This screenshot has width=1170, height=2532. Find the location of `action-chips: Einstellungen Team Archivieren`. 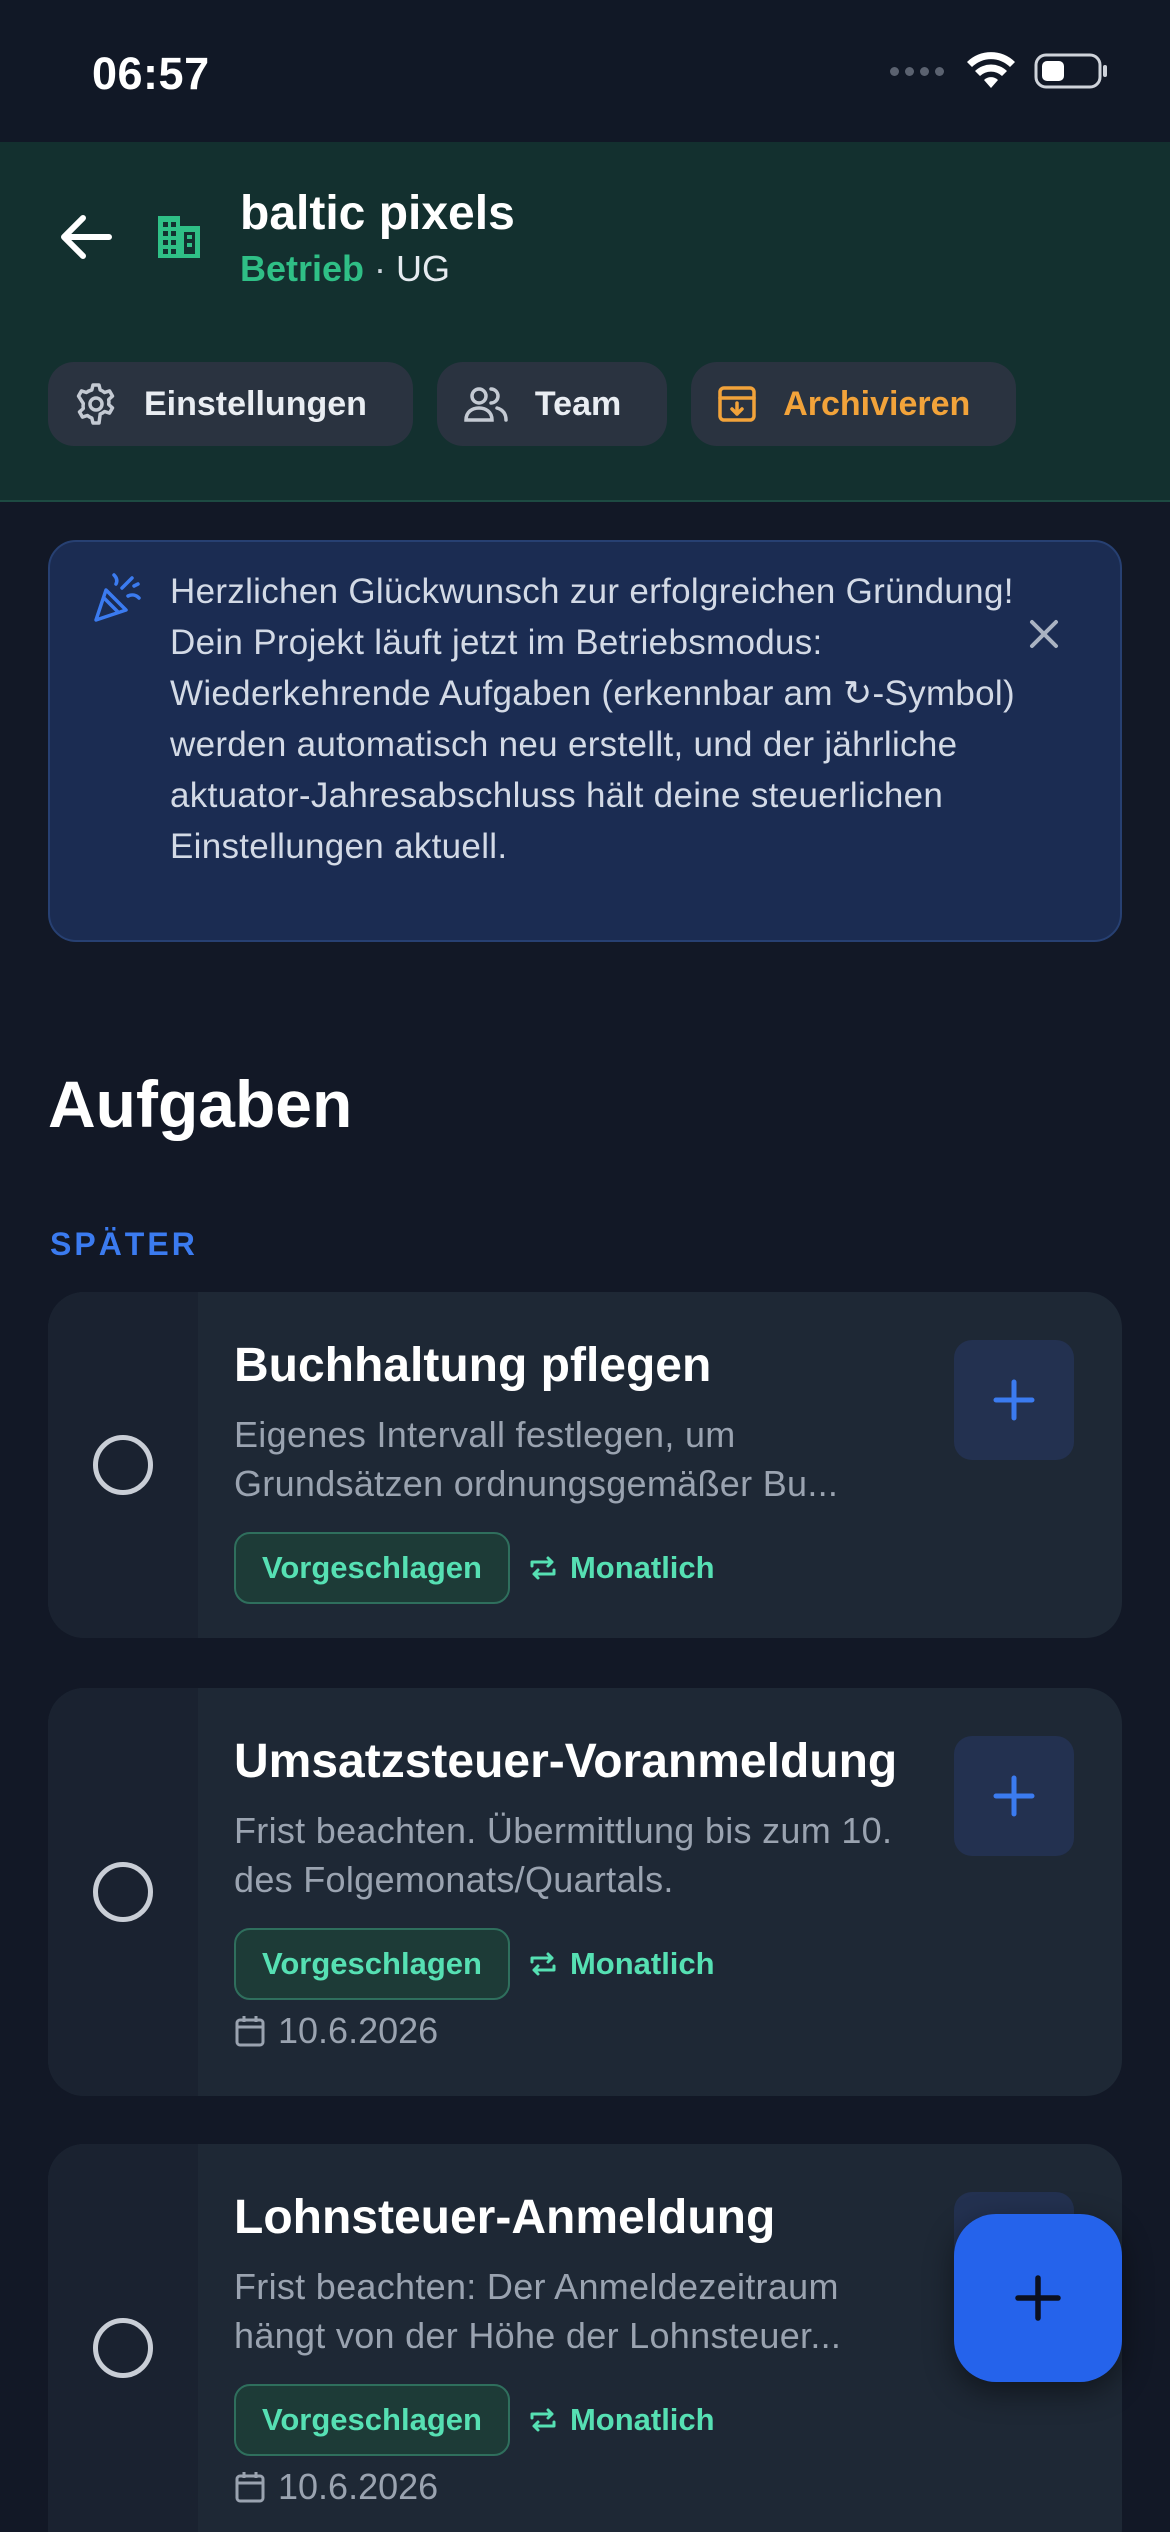

action-chips: Einstellungen Team Archivieren is located at coordinates (532, 404).